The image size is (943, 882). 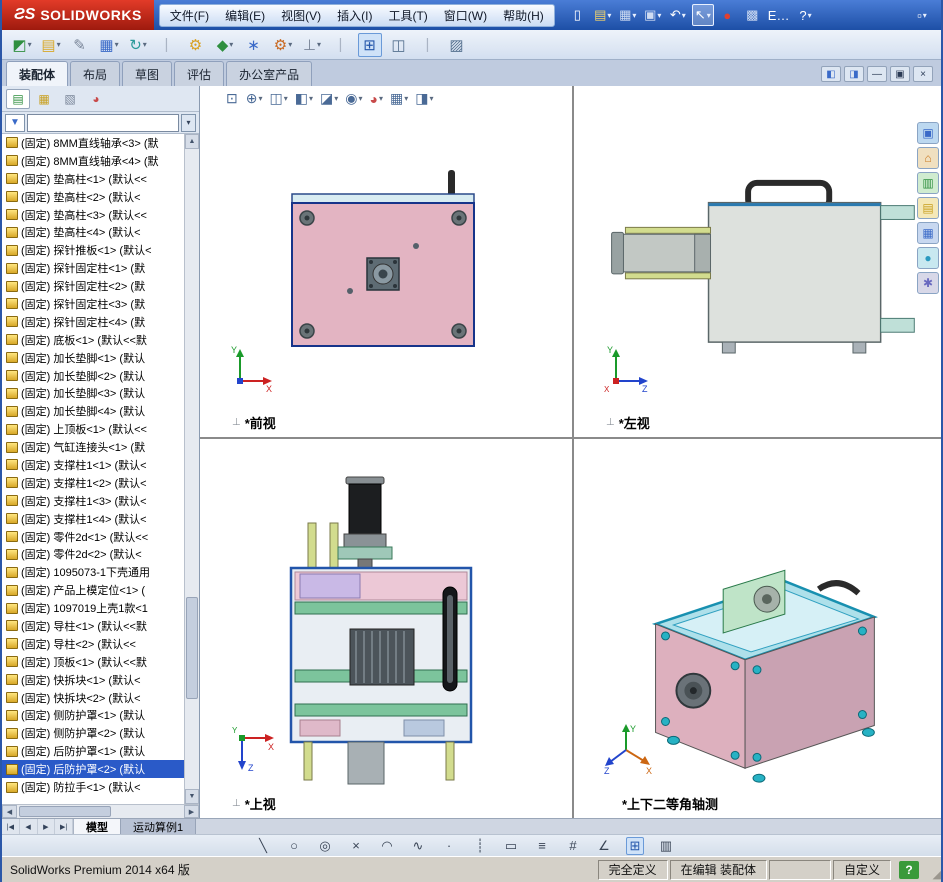 What do you see at coordinates (573, 846) in the screenshot?
I see `sketch-tool-icon: #` at bounding box center [573, 846].